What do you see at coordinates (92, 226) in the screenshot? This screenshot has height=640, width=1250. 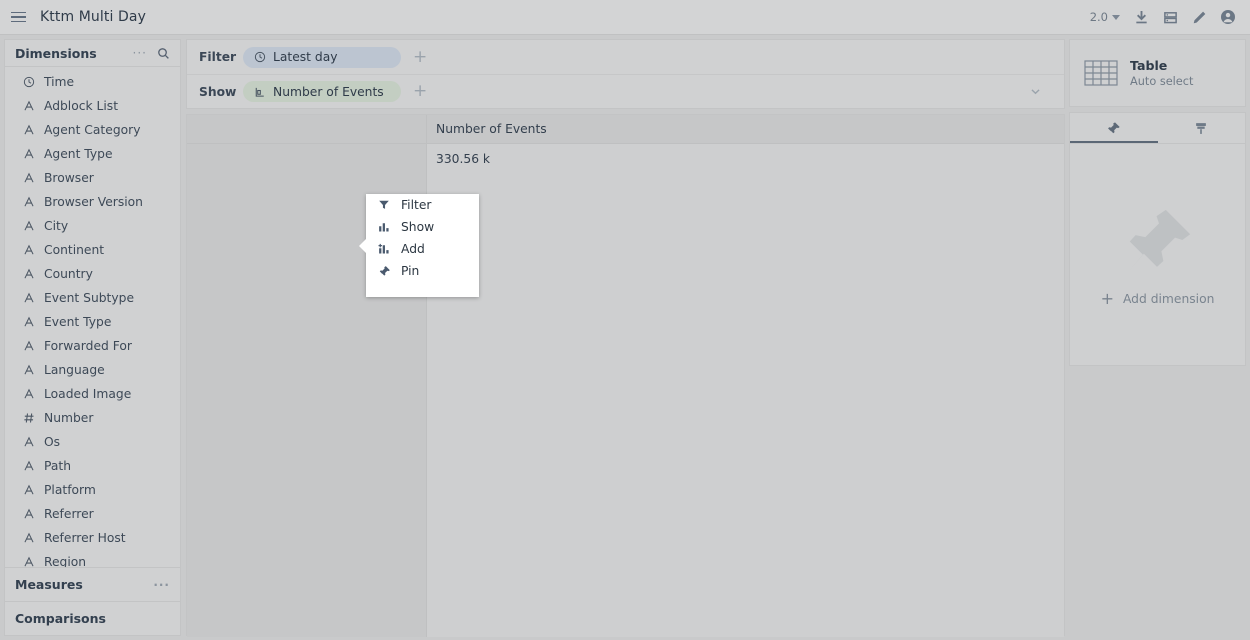 I see `dimension-item: City` at bounding box center [92, 226].